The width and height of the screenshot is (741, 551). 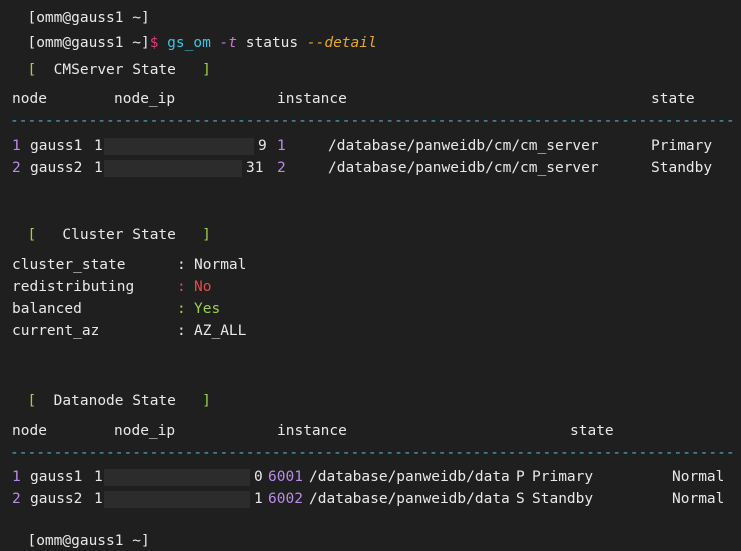 I want to click on next-prompt-line: [omm@gauss1 ~], so click(x=79, y=530).